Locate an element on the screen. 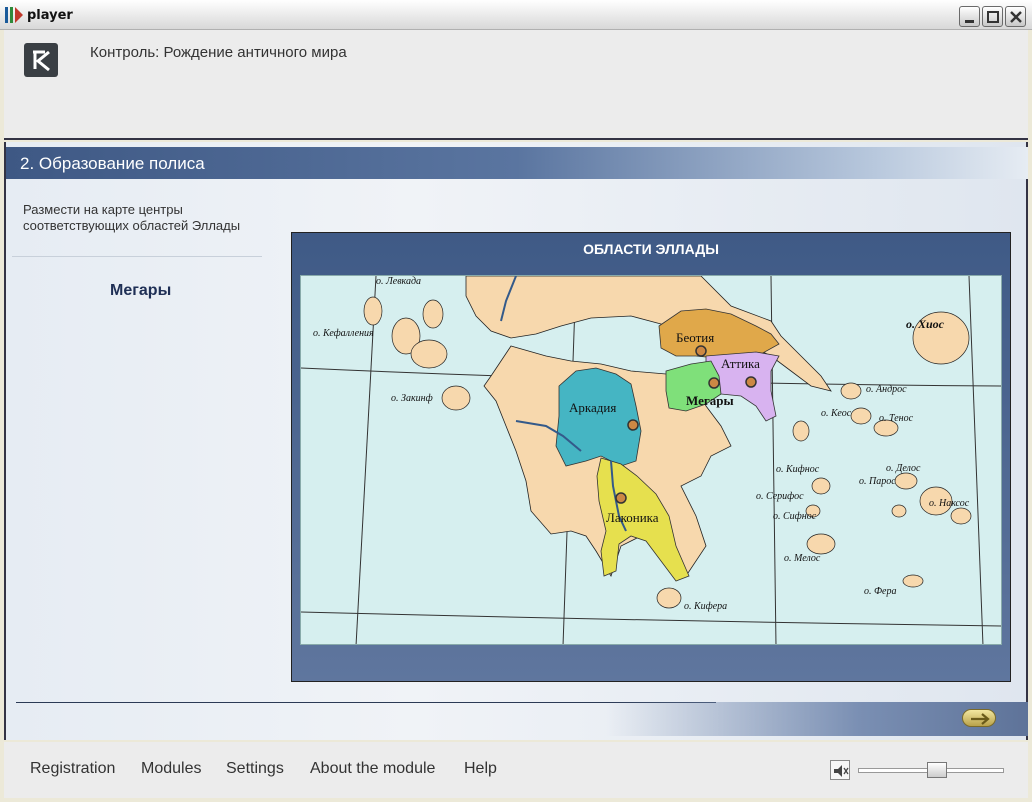 The width and height of the screenshot is (1032, 802). island-label: о. Тенос is located at coordinates (896, 418).